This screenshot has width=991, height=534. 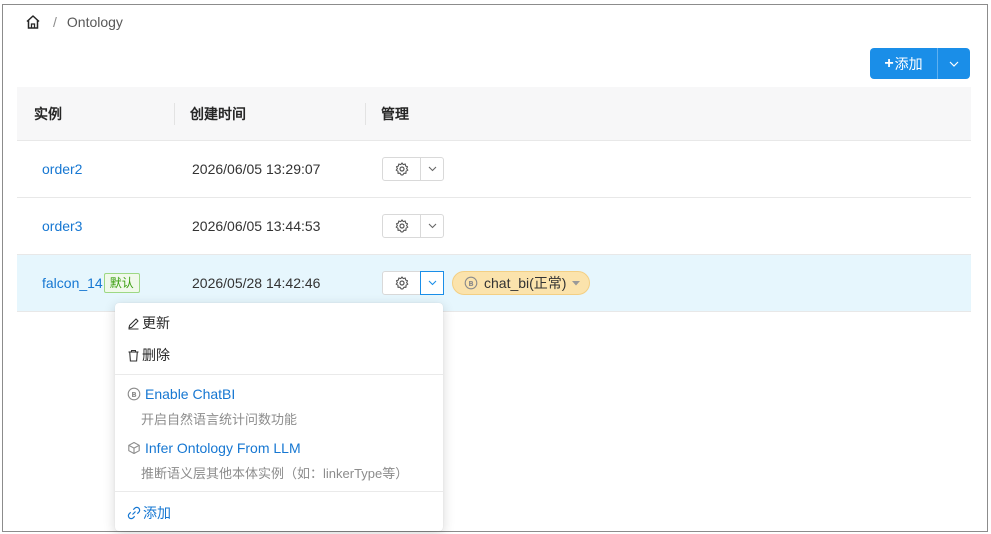 What do you see at coordinates (219, 419) in the screenshot?
I see `menu-item-enable-chatbi-desc: 开启自然语言统计问数功能` at bounding box center [219, 419].